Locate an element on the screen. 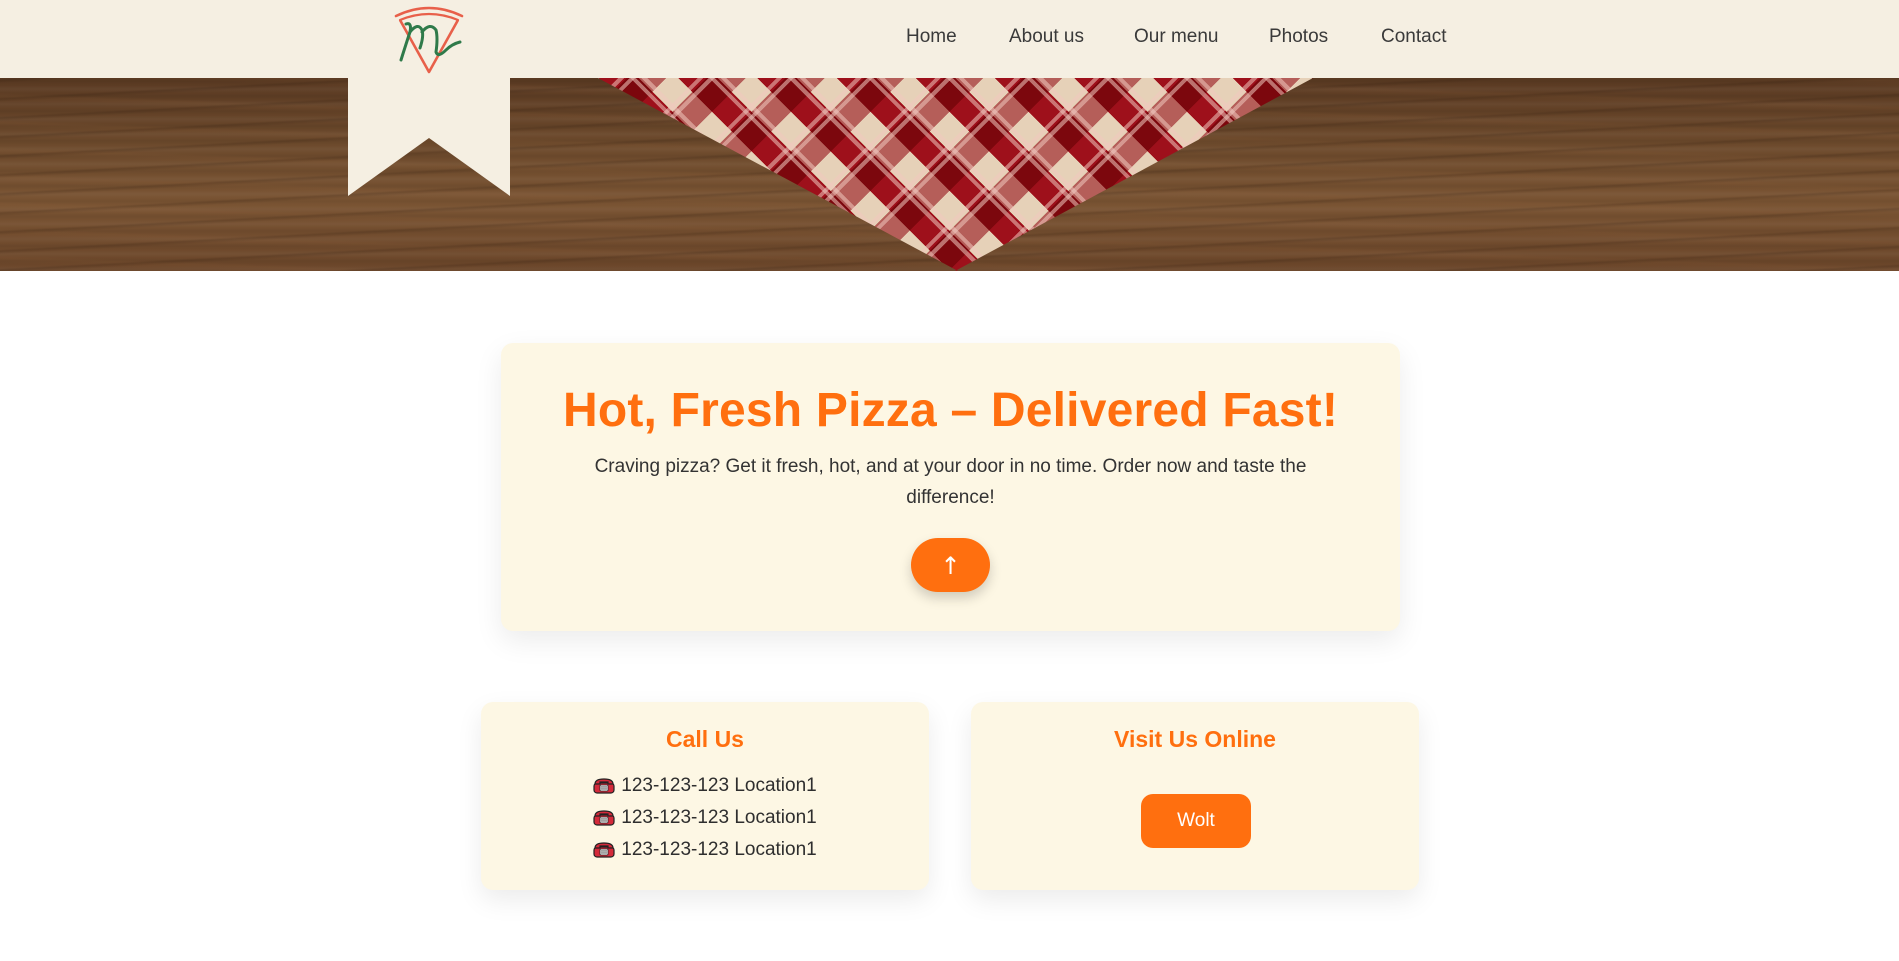 The height and width of the screenshot is (961, 1899). nav-about-us: About us is located at coordinates (1046, 37).